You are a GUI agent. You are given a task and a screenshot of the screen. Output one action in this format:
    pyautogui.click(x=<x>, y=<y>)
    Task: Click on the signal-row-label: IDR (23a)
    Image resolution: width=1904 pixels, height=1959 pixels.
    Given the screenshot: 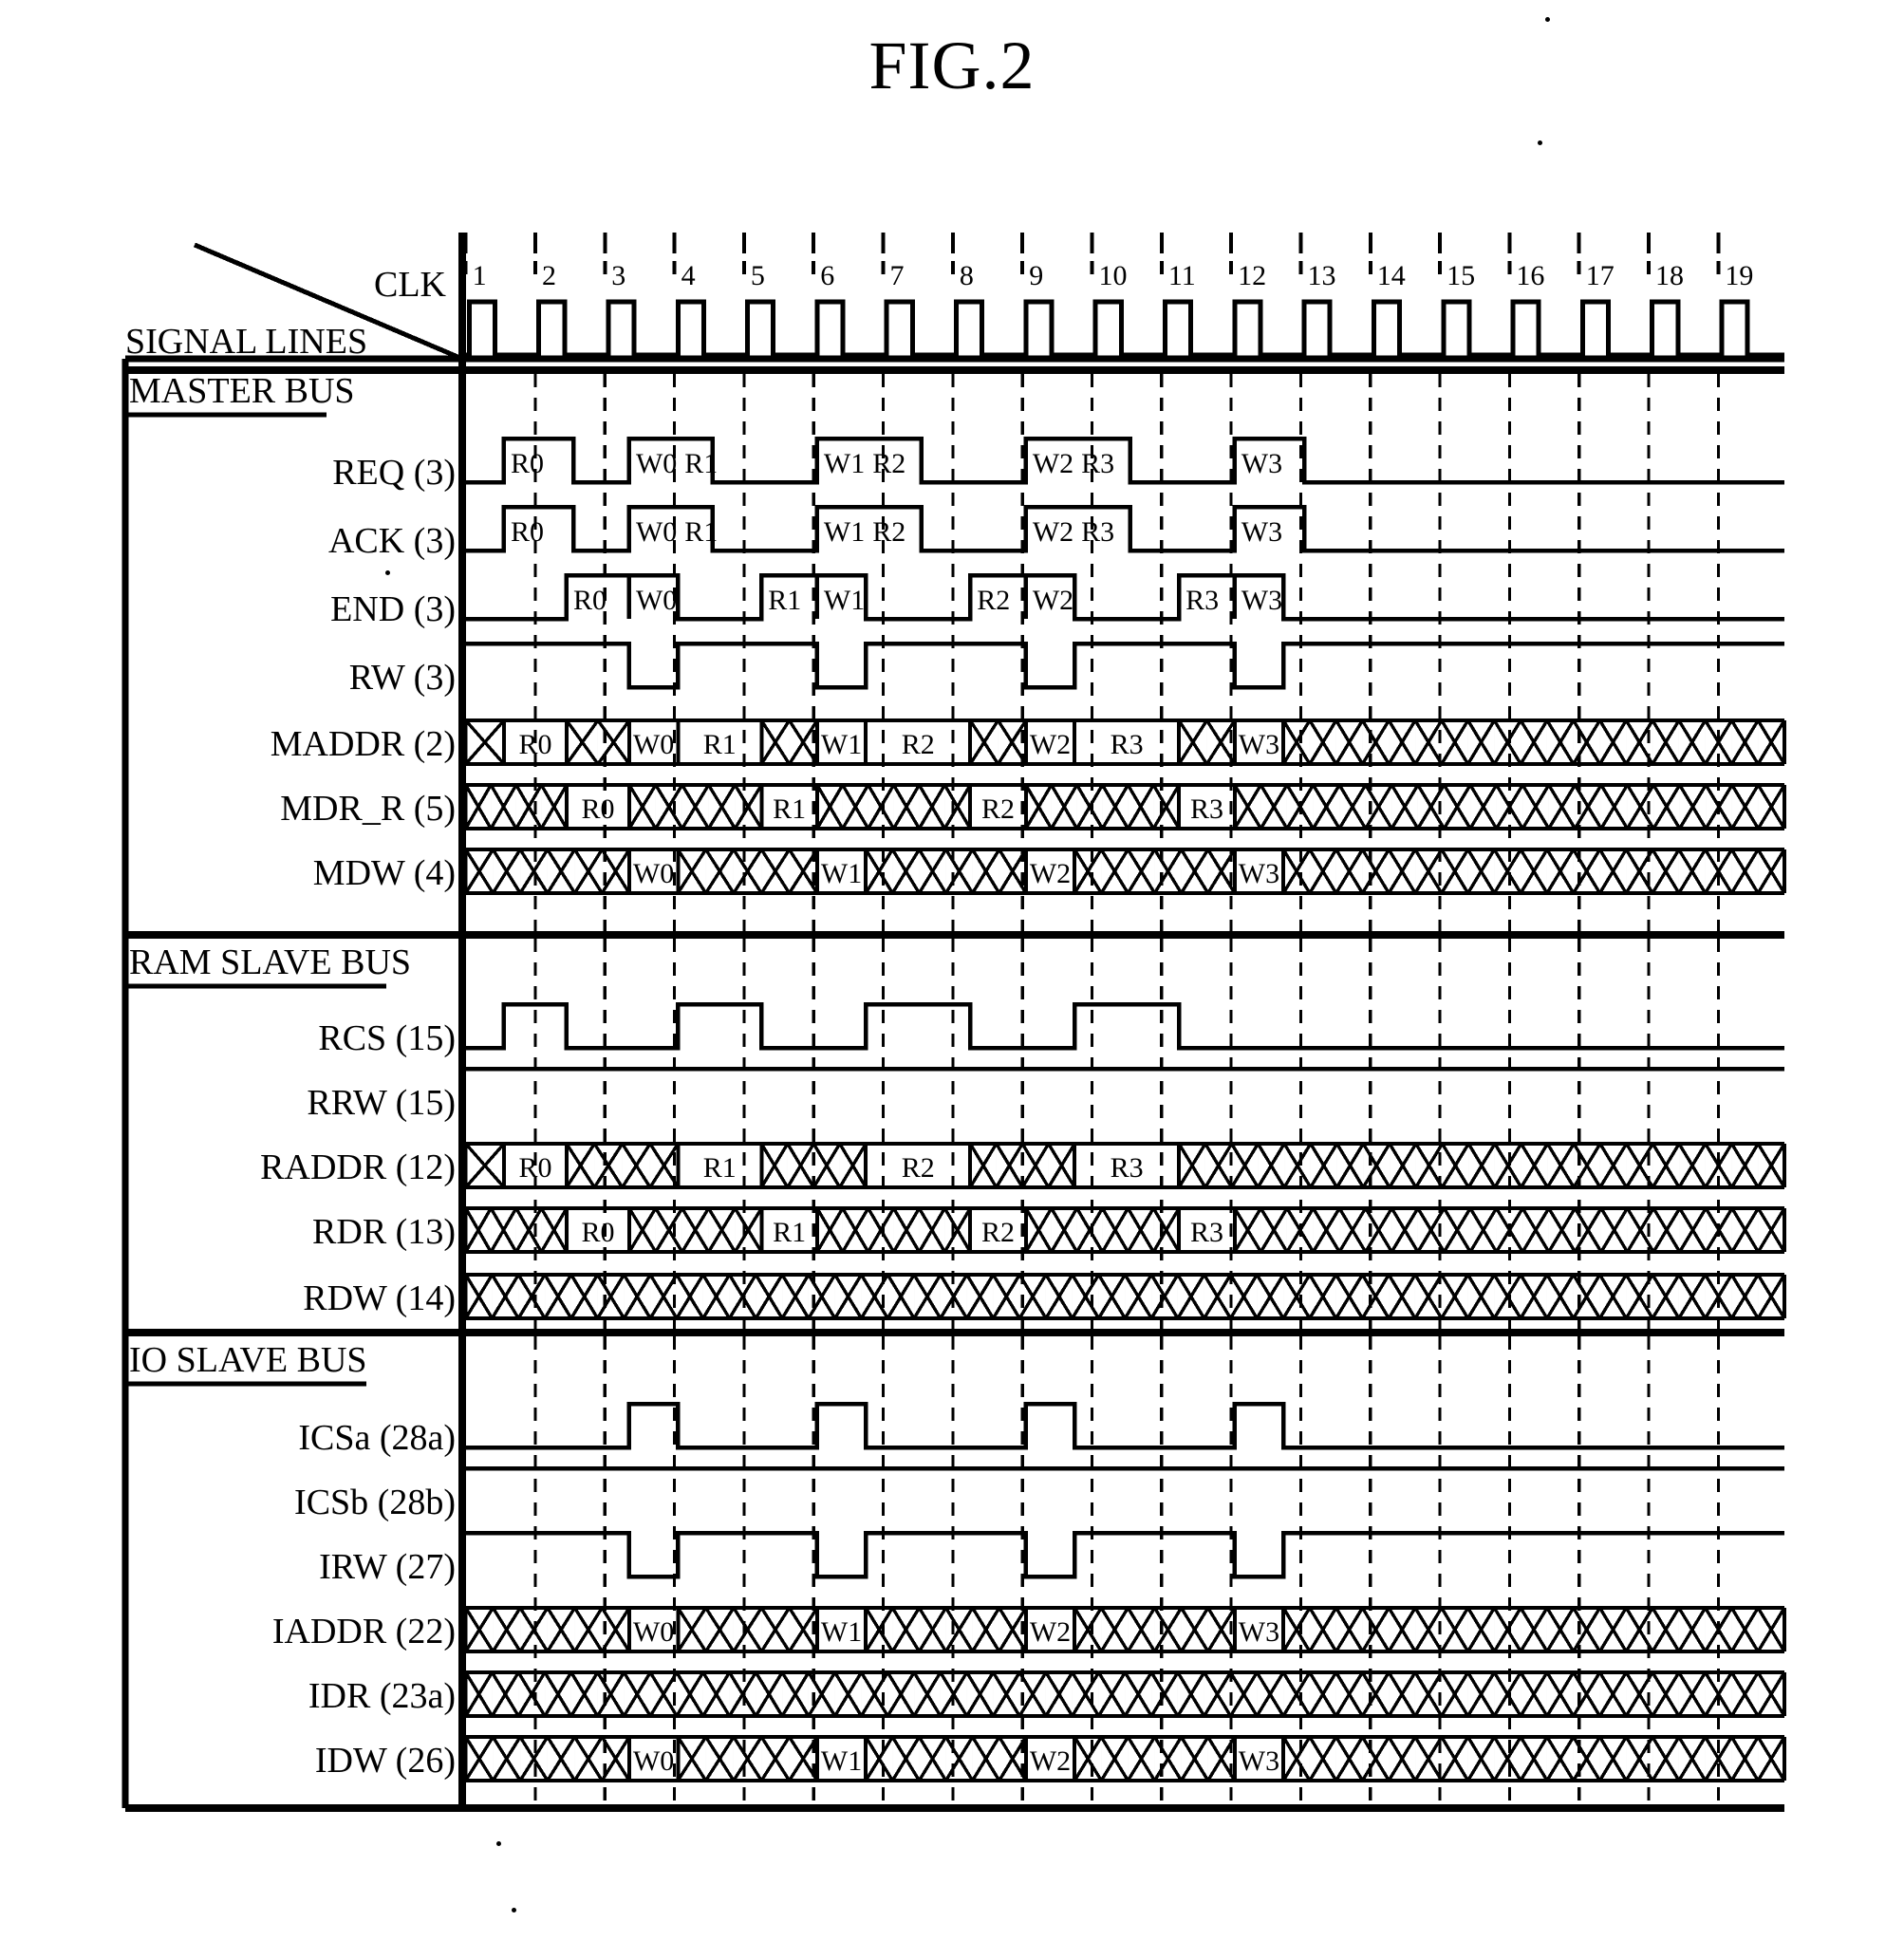 What is the action you would take?
    pyautogui.click(x=382, y=1696)
    